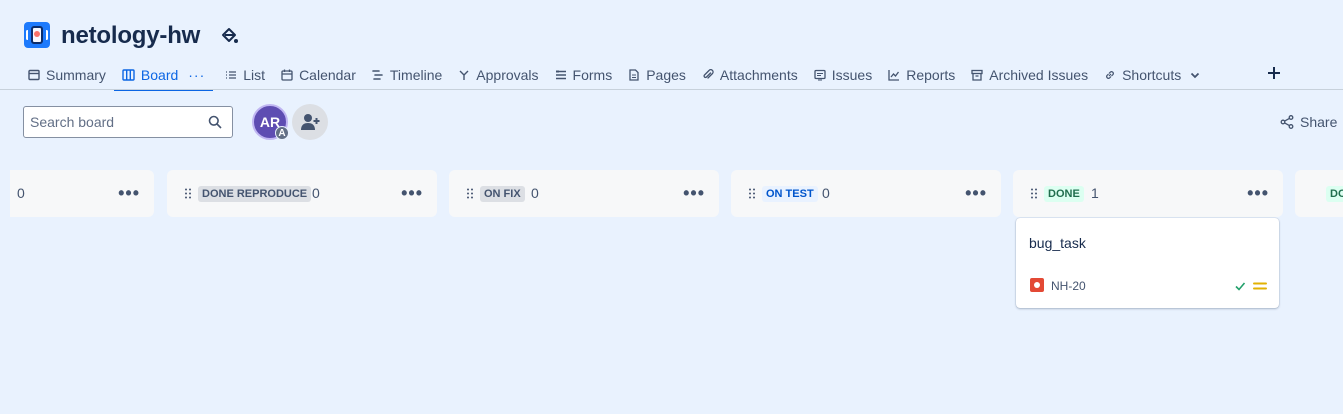  Describe the element at coordinates (34, 75) in the screenshot. I see `summary-icon` at that location.